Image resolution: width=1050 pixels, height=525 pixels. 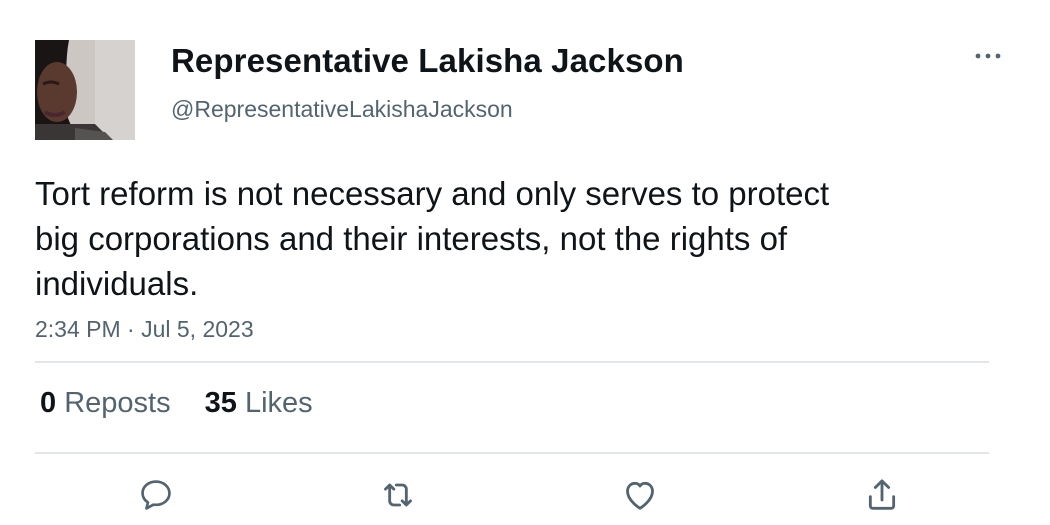 I want to click on like-icon, so click(x=640, y=495).